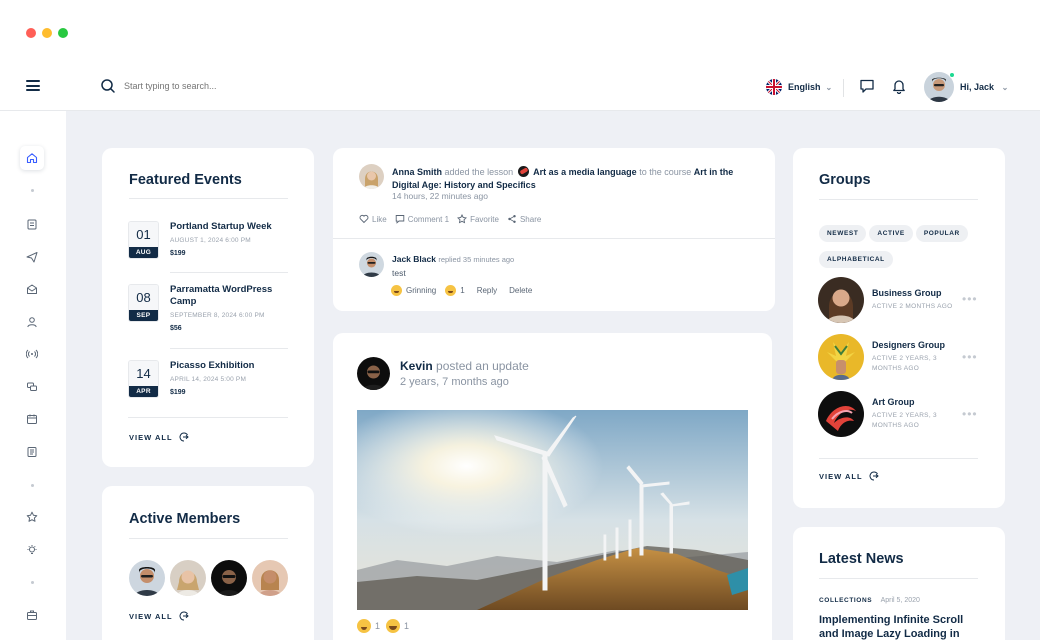 The image size is (1040, 640). What do you see at coordinates (841, 414) in the screenshot?
I see `group-avatar` at bounding box center [841, 414].